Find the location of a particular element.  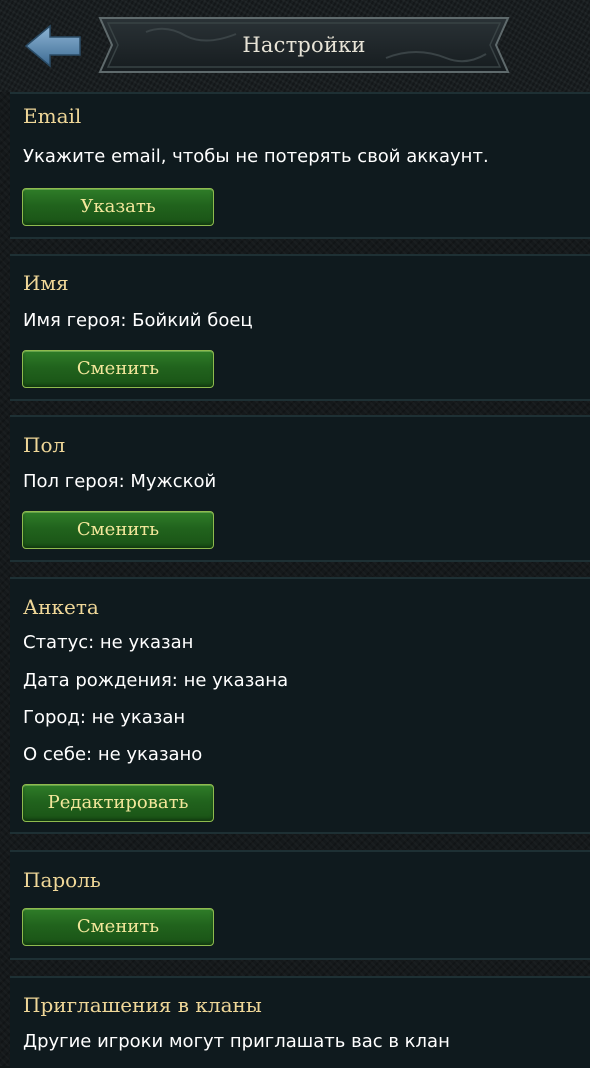

section-title: Имя is located at coordinates (46, 283).